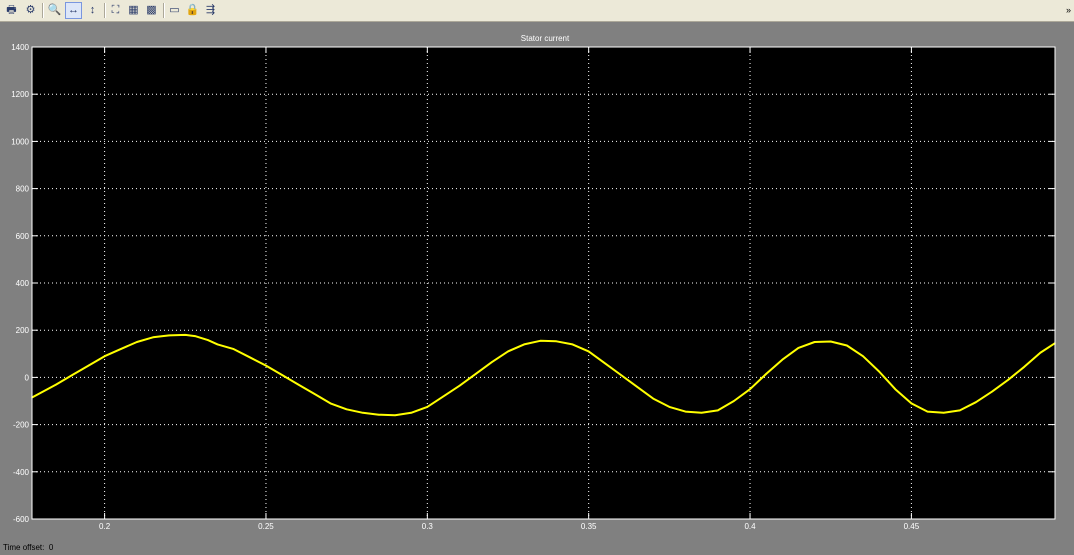  What do you see at coordinates (428, 526) in the screenshot?
I see `x-tick-label: 0.3` at bounding box center [428, 526].